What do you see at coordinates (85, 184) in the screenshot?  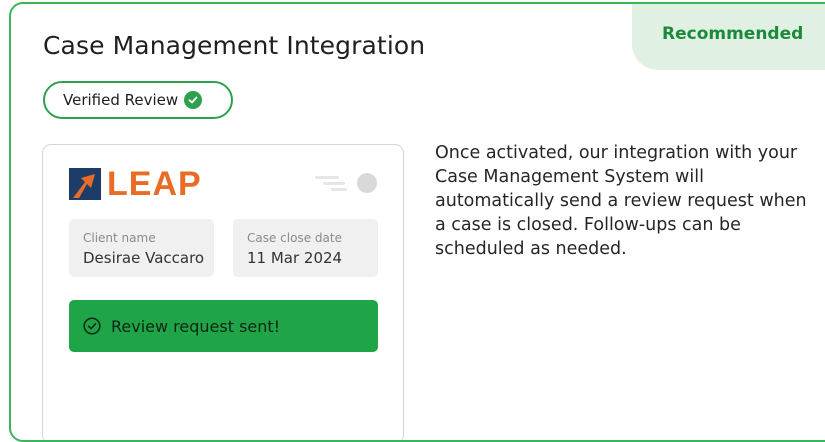 I see `leap-logo-mark-icon` at bounding box center [85, 184].